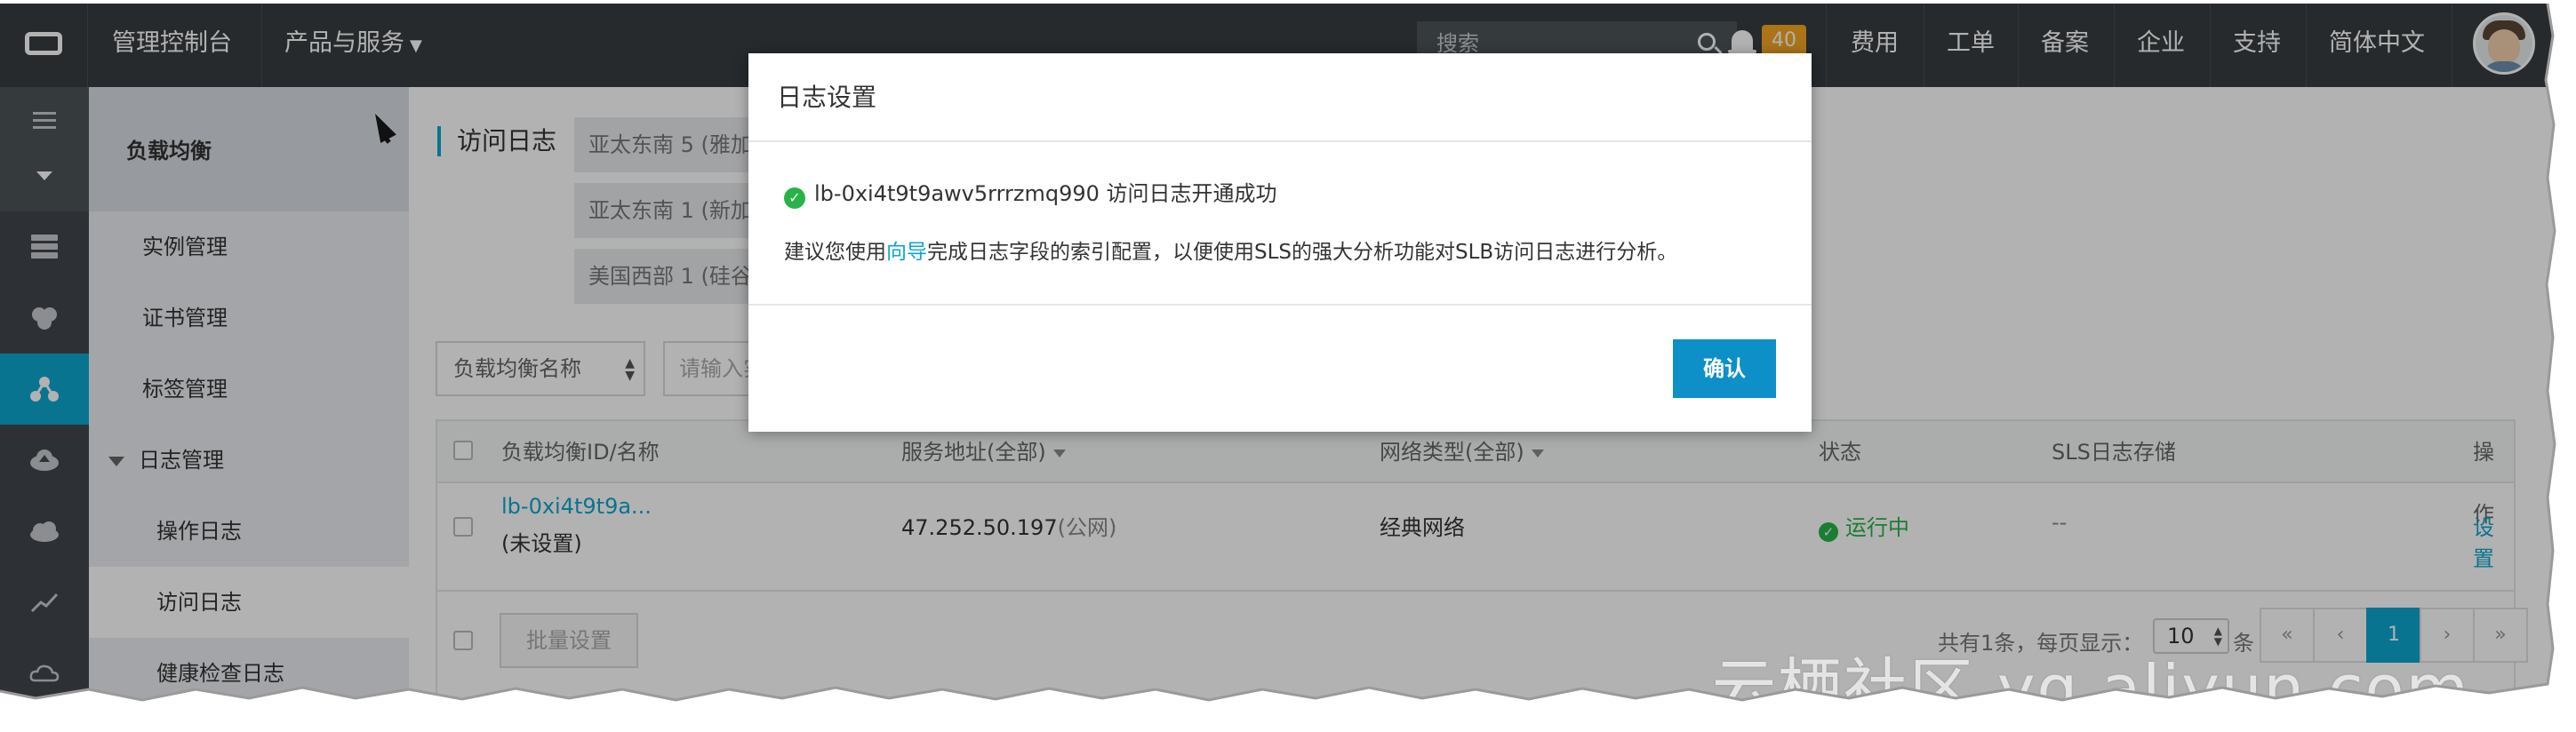 This screenshot has width=2576, height=732. I want to click on tip-text-after: 完成日志字段的索引配置，以便使用SLS的强大分析功能对SLB访问日志进行分析。, so click(1302, 253).